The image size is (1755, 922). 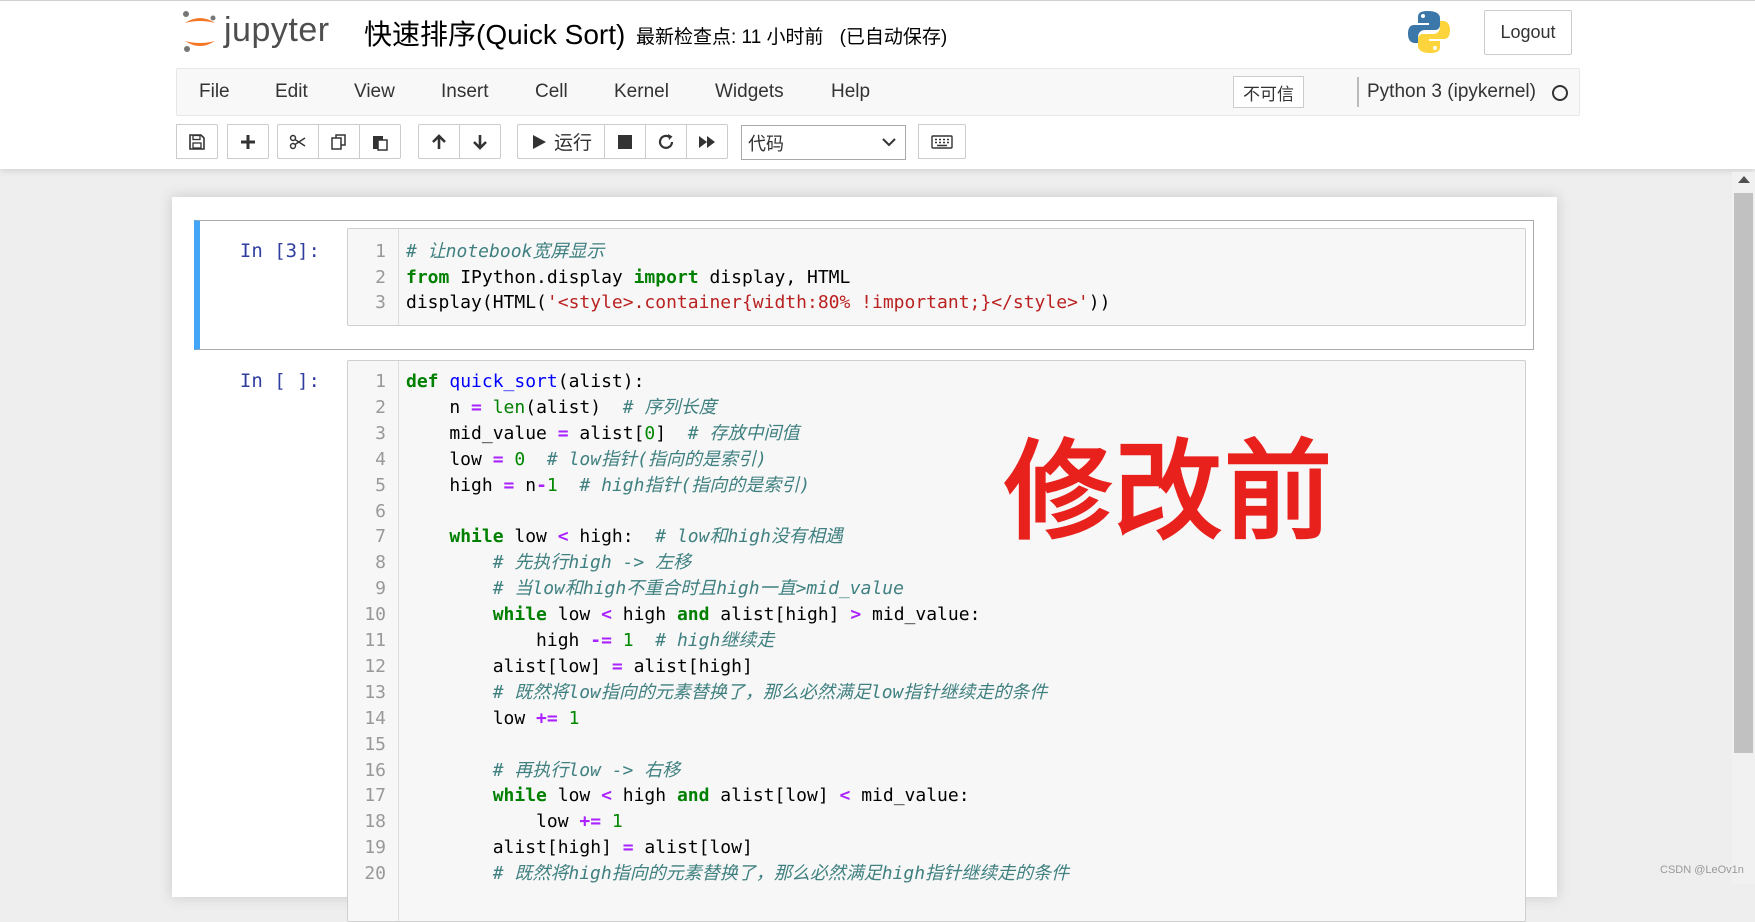 I want to click on move-up-button, so click(x=439, y=141).